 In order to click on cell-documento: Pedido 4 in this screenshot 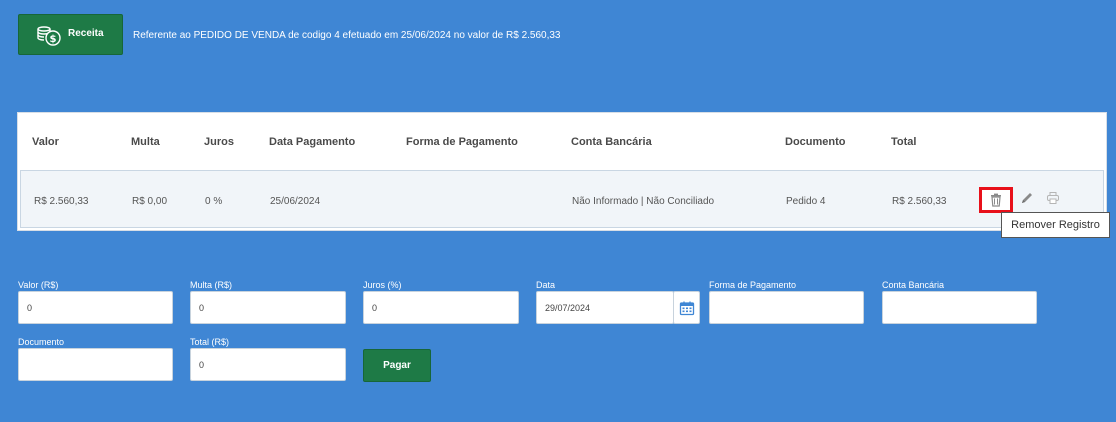, I will do `click(806, 201)`.